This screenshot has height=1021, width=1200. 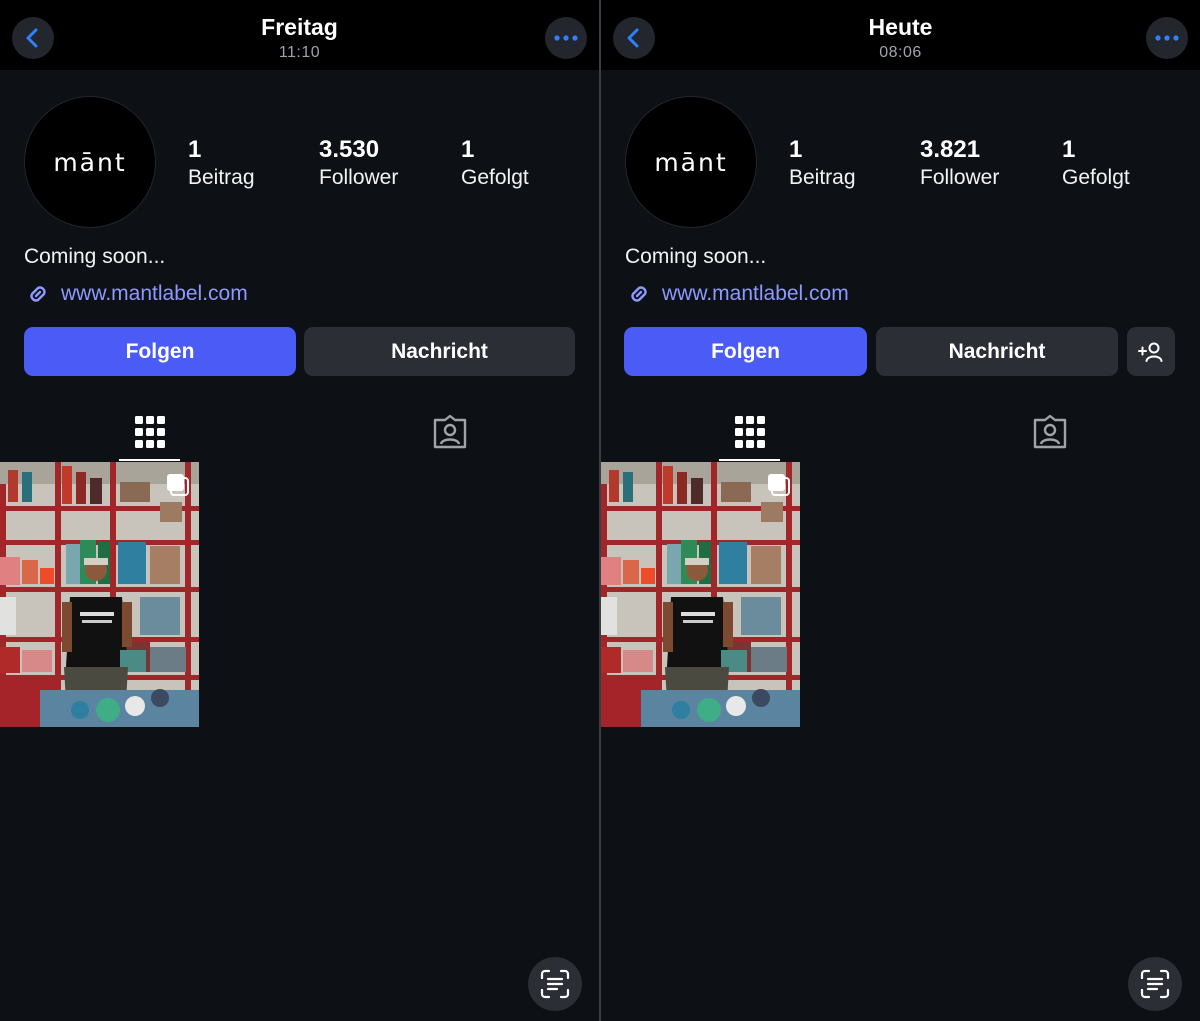 I want to click on chat-title: Heute, so click(x=900, y=27).